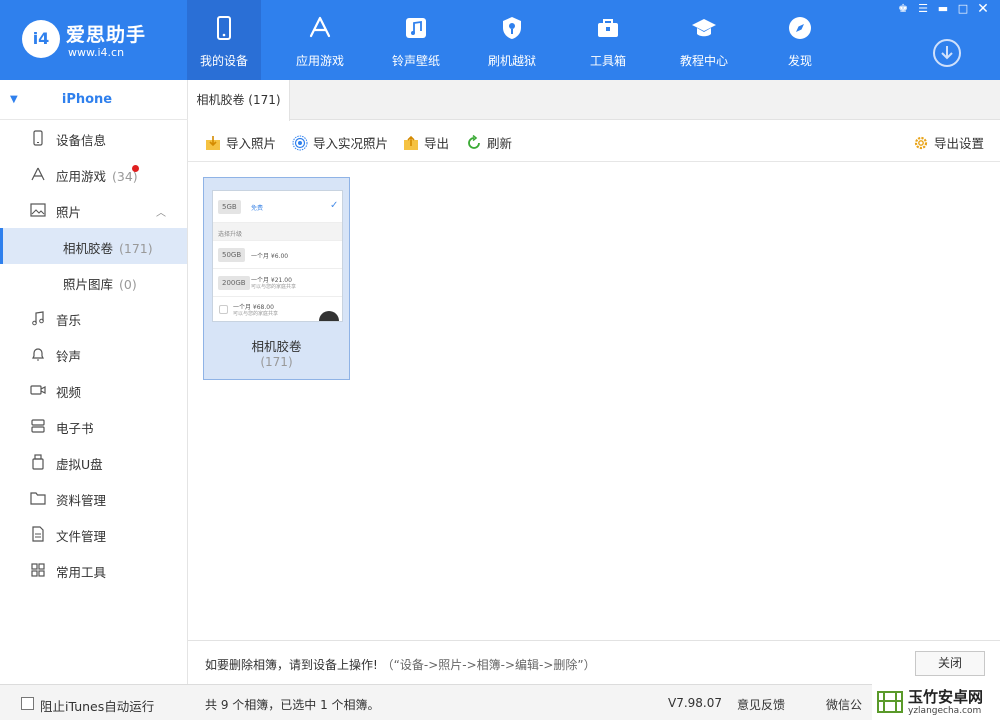  What do you see at coordinates (488, 665) in the screenshot?
I see `notice-hint: （“设备->照片->相簿->编辑->删除”）` at bounding box center [488, 665].